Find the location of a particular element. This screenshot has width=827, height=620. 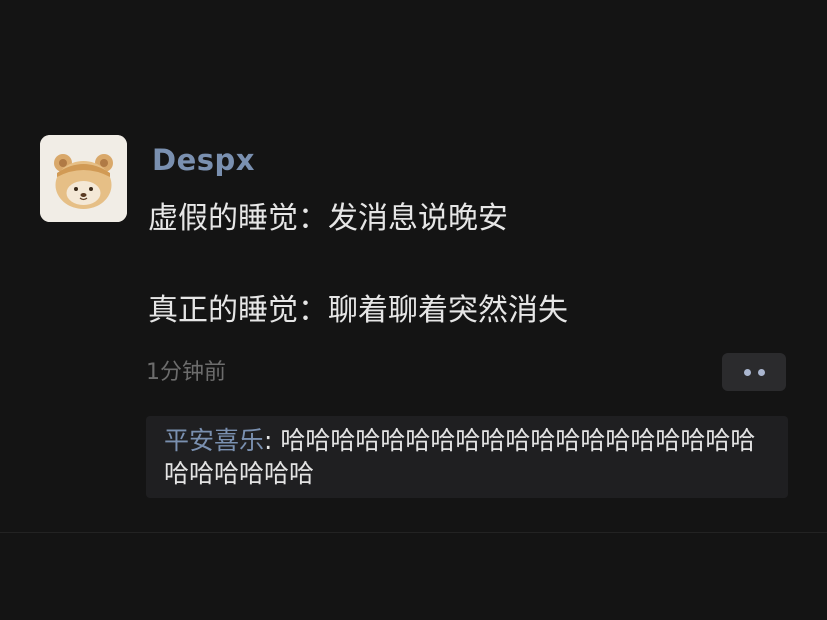

comment-item: 平安喜乐: 哈哈哈哈哈哈哈哈哈哈哈哈哈哈哈哈哈哈哈哈哈哈哈哈哈 is located at coordinates (470, 457).